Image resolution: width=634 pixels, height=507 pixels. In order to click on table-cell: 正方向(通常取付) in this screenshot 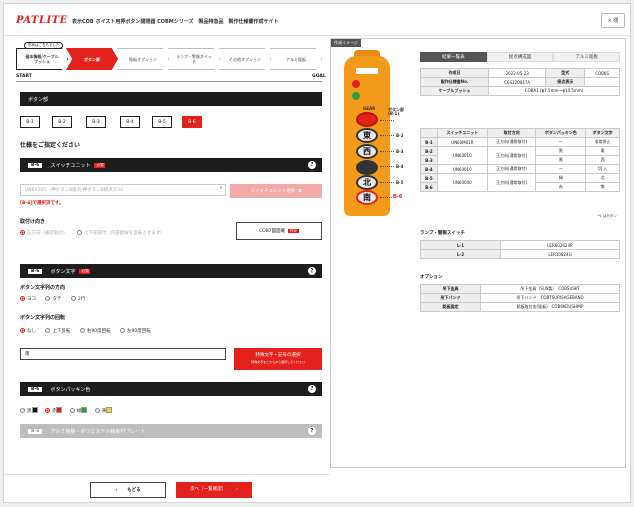, I will do `click(511, 169)`.